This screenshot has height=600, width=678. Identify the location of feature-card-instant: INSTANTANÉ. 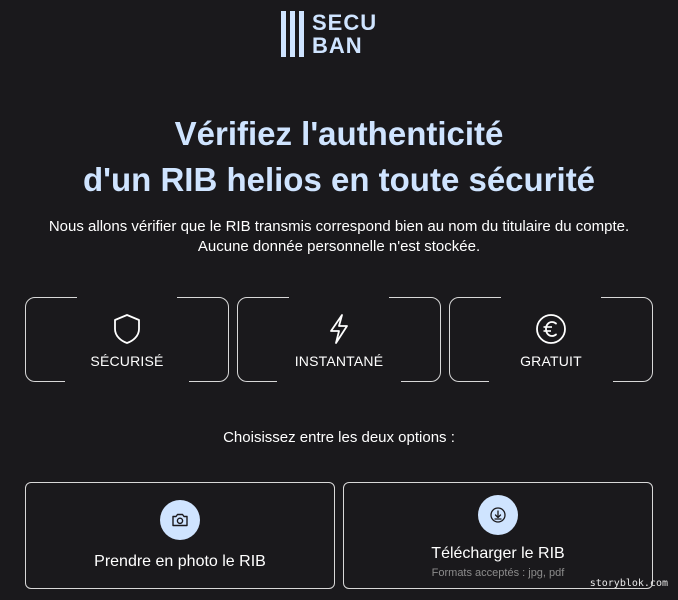
(339, 339).